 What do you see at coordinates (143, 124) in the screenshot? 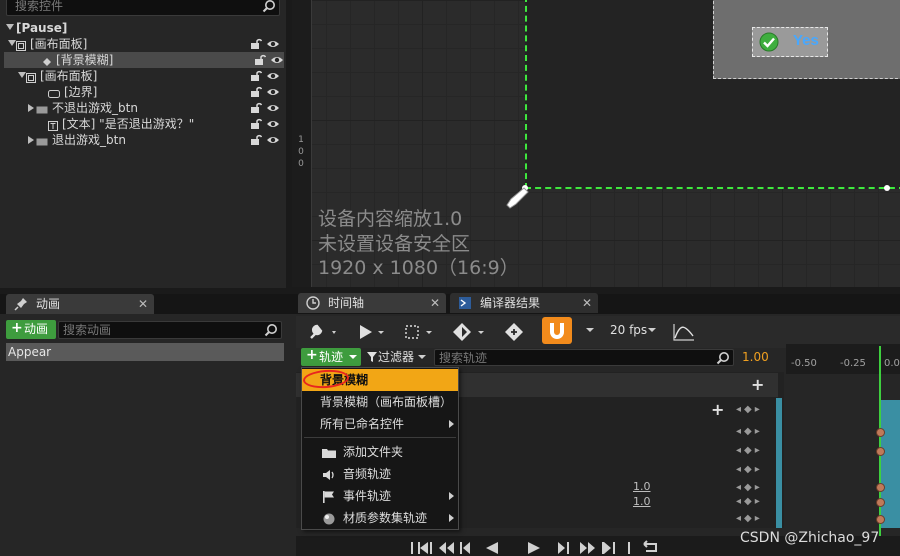
I see `tree-item: [文本] "是否退出游戏？"` at bounding box center [143, 124].